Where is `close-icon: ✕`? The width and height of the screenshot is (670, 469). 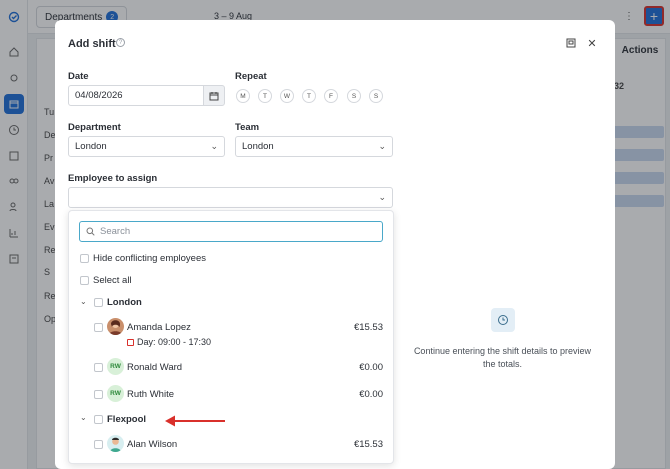 close-icon: ✕ is located at coordinates (592, 43).